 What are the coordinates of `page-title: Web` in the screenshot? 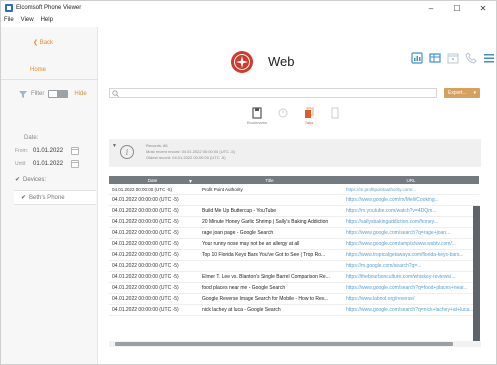 It's located at (281, 61).